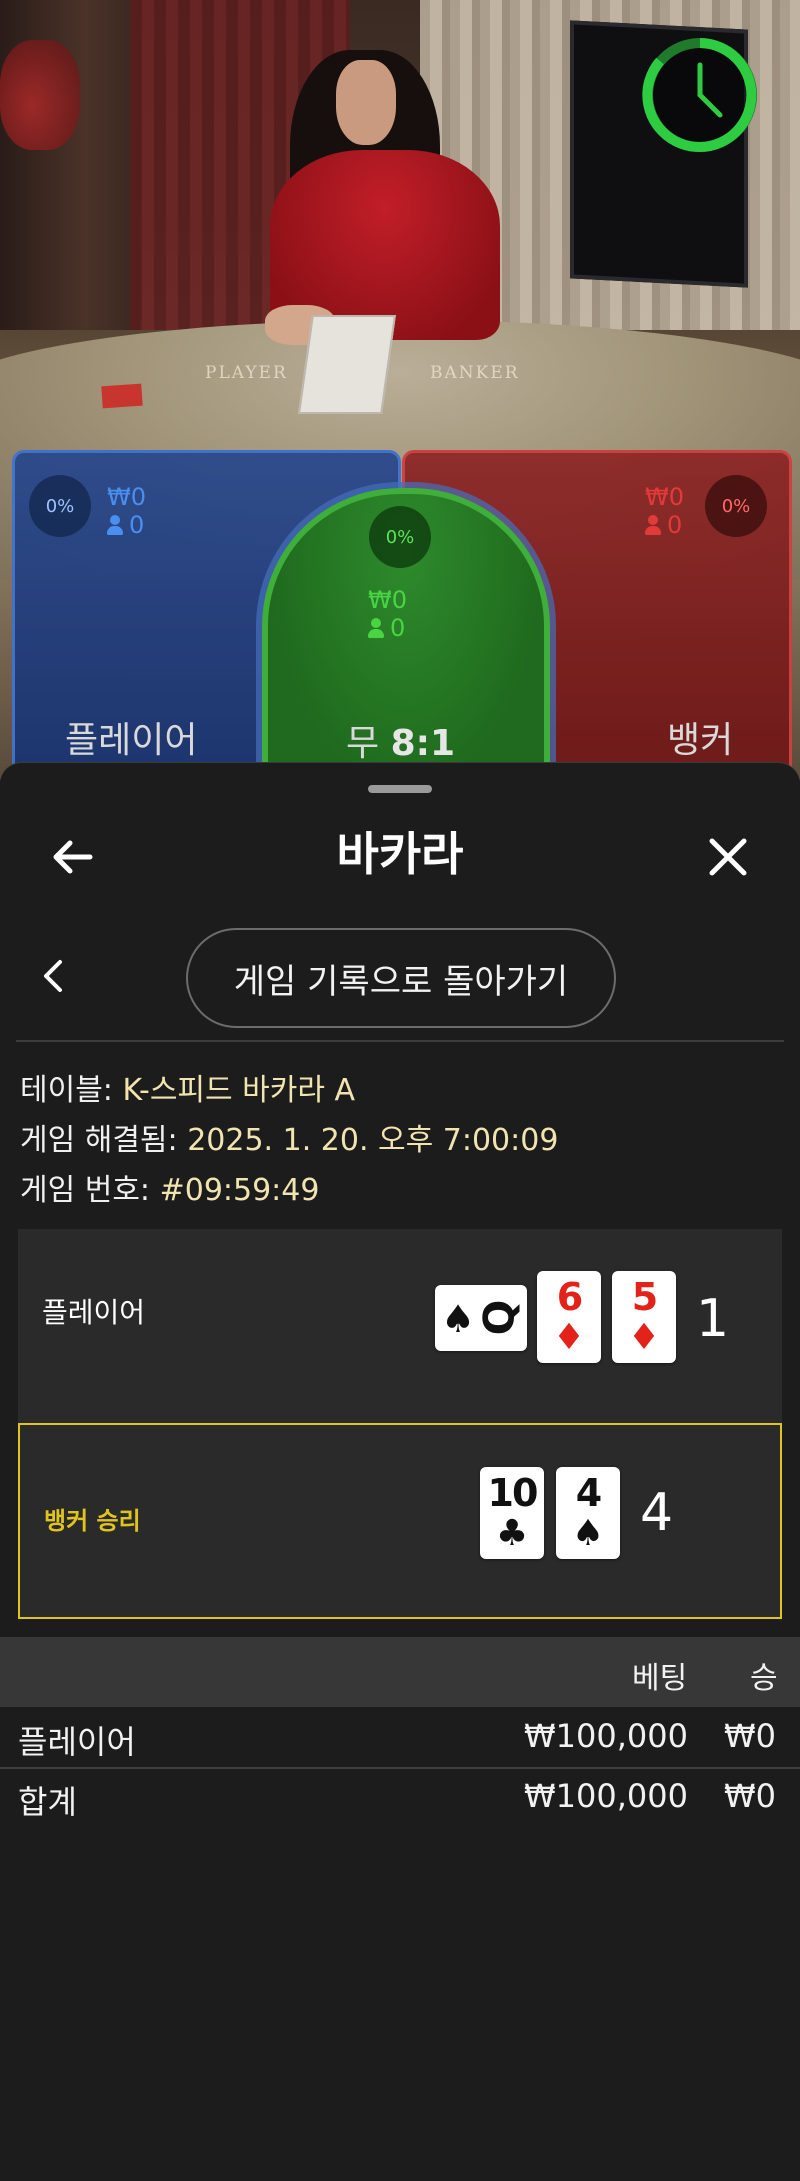 The height and width of the screenshot is (2181, 800). I want to click on game-number-label: 게임 번호:, so click(85, 1190).